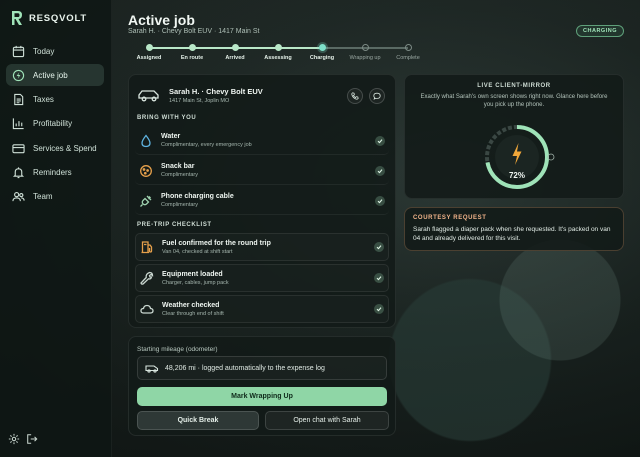 This screenshot has width=640, height=457. Describe the element at coordinates (174, 225) in the screenshot. I see `checklist-heading: PRE-TRIP CHECKLIST` at that location.